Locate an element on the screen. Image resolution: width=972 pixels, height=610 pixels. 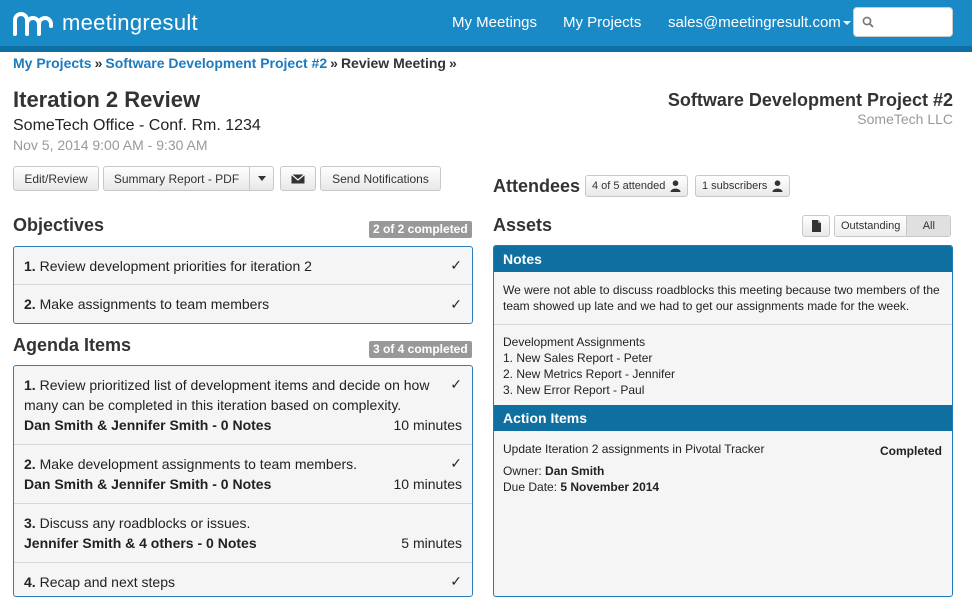
objectives-status-badge: 2 of 2 completed is located at coordinates (420, 229).